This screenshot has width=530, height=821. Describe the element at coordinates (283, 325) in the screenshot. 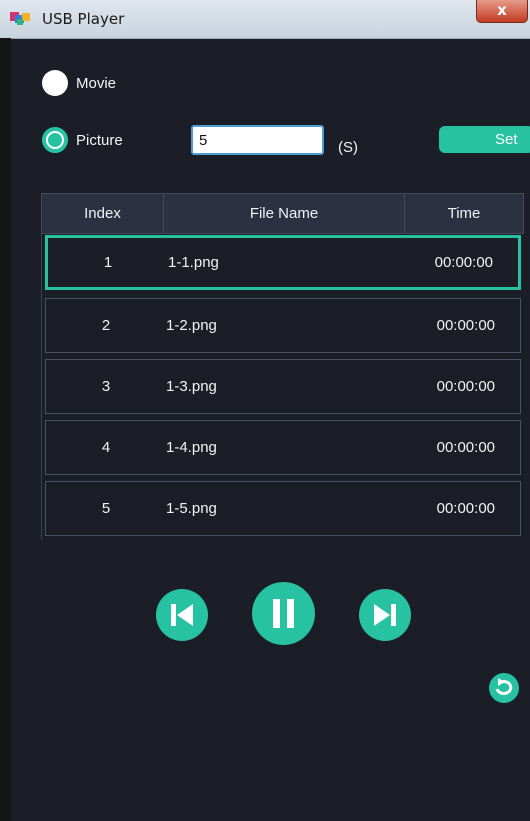

I see `table-row: 2 1-2.png 00:00:00` at that location.